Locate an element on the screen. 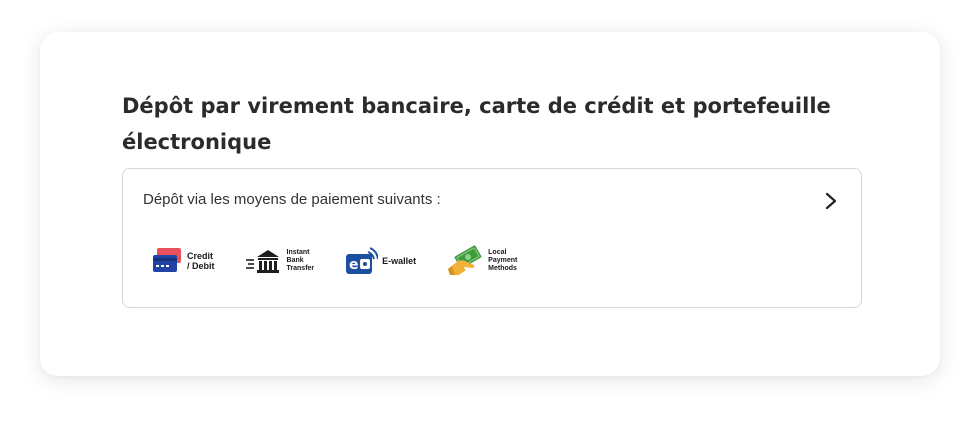  chevron-right-icon is located at coordinates (831, 201).